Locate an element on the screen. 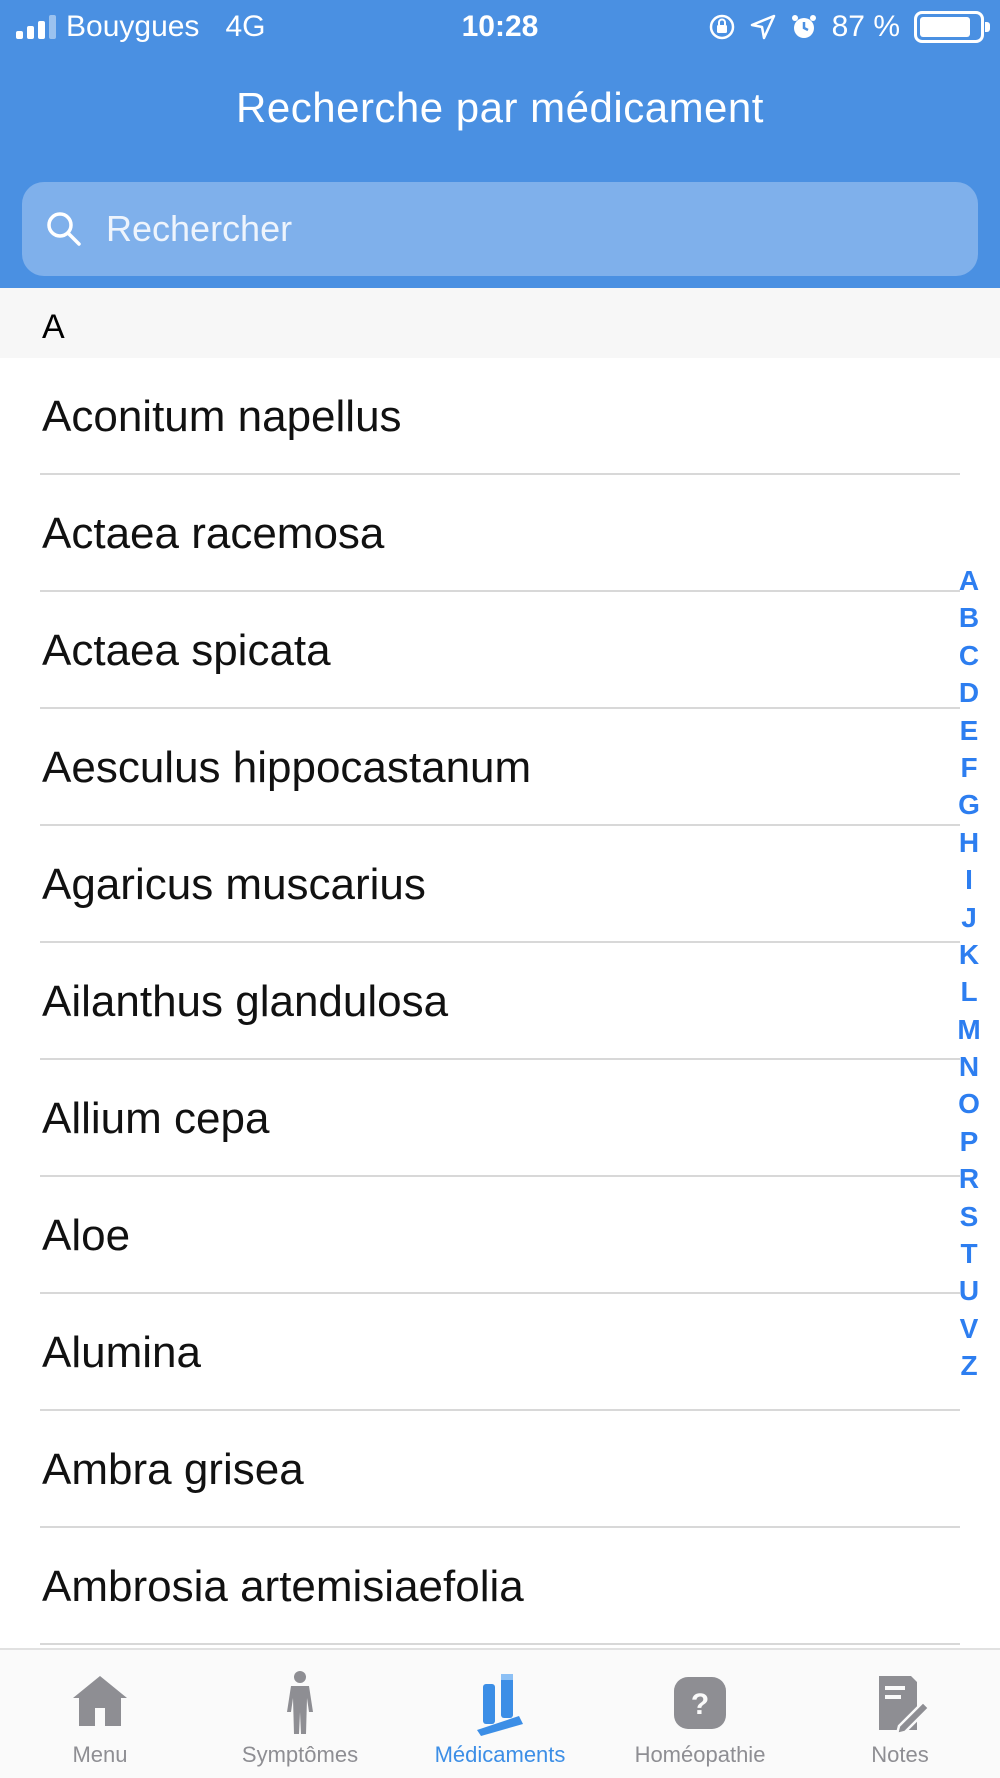 The width and height of the screenshot is (1000, 1778). tab-medicaments: Médicaments is located at coordinates (500, 1714).